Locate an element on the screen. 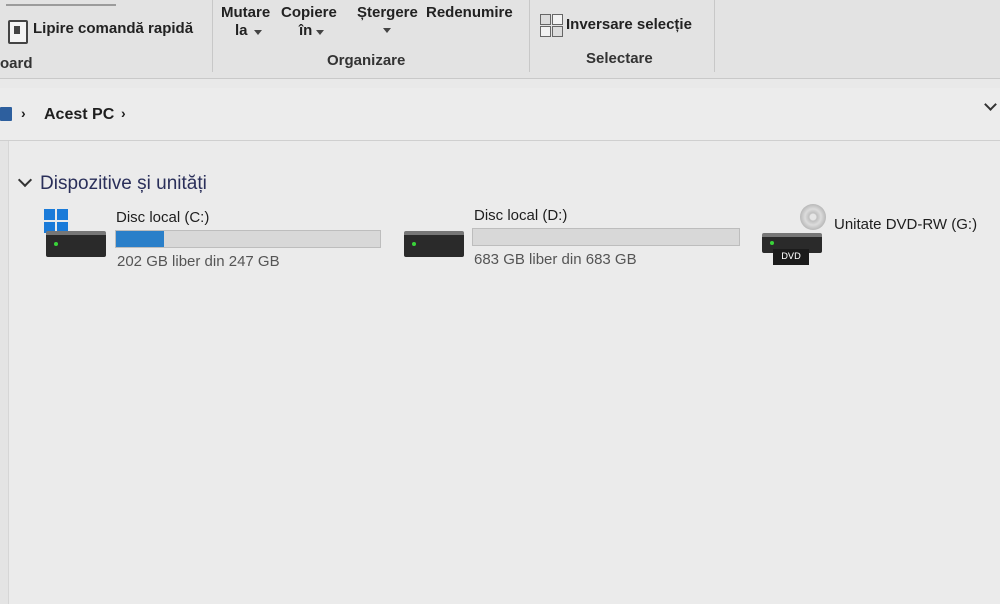  breadcrumb-this-pc: Acest PC is located at coordinates (79, 115).